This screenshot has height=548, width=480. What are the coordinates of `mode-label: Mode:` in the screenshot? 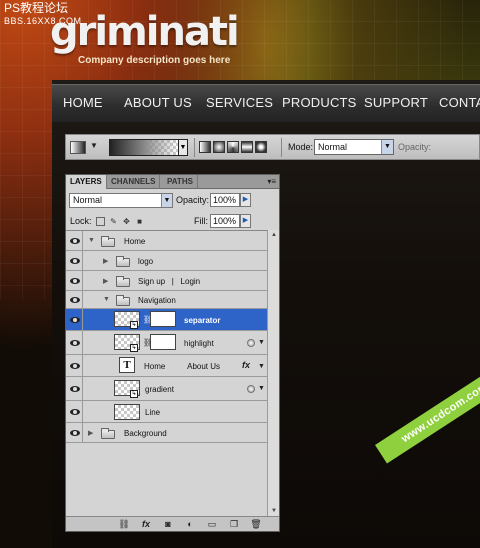 It's located at (301, 147).